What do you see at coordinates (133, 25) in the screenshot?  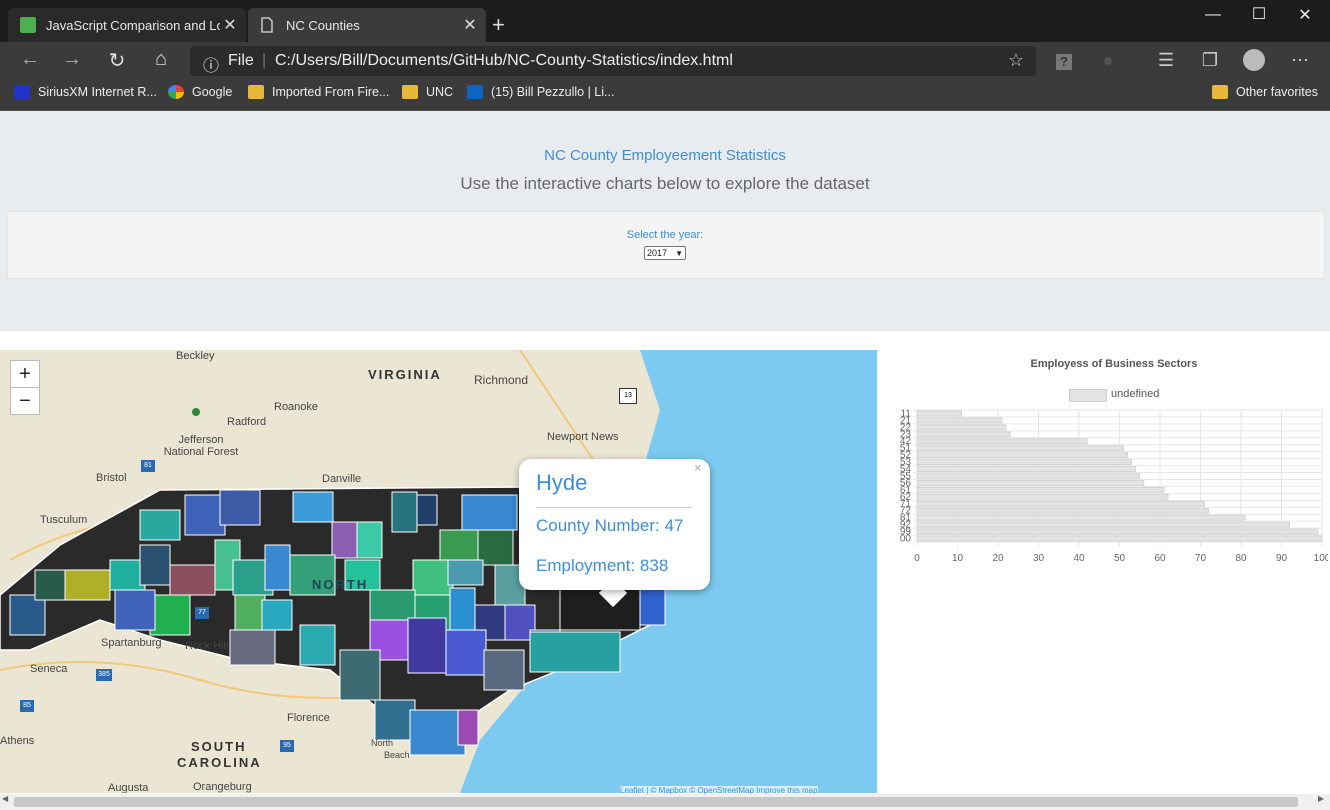 I see `tab-label: JavaScript Comparison and Logic` at bounding box center [133, 25].